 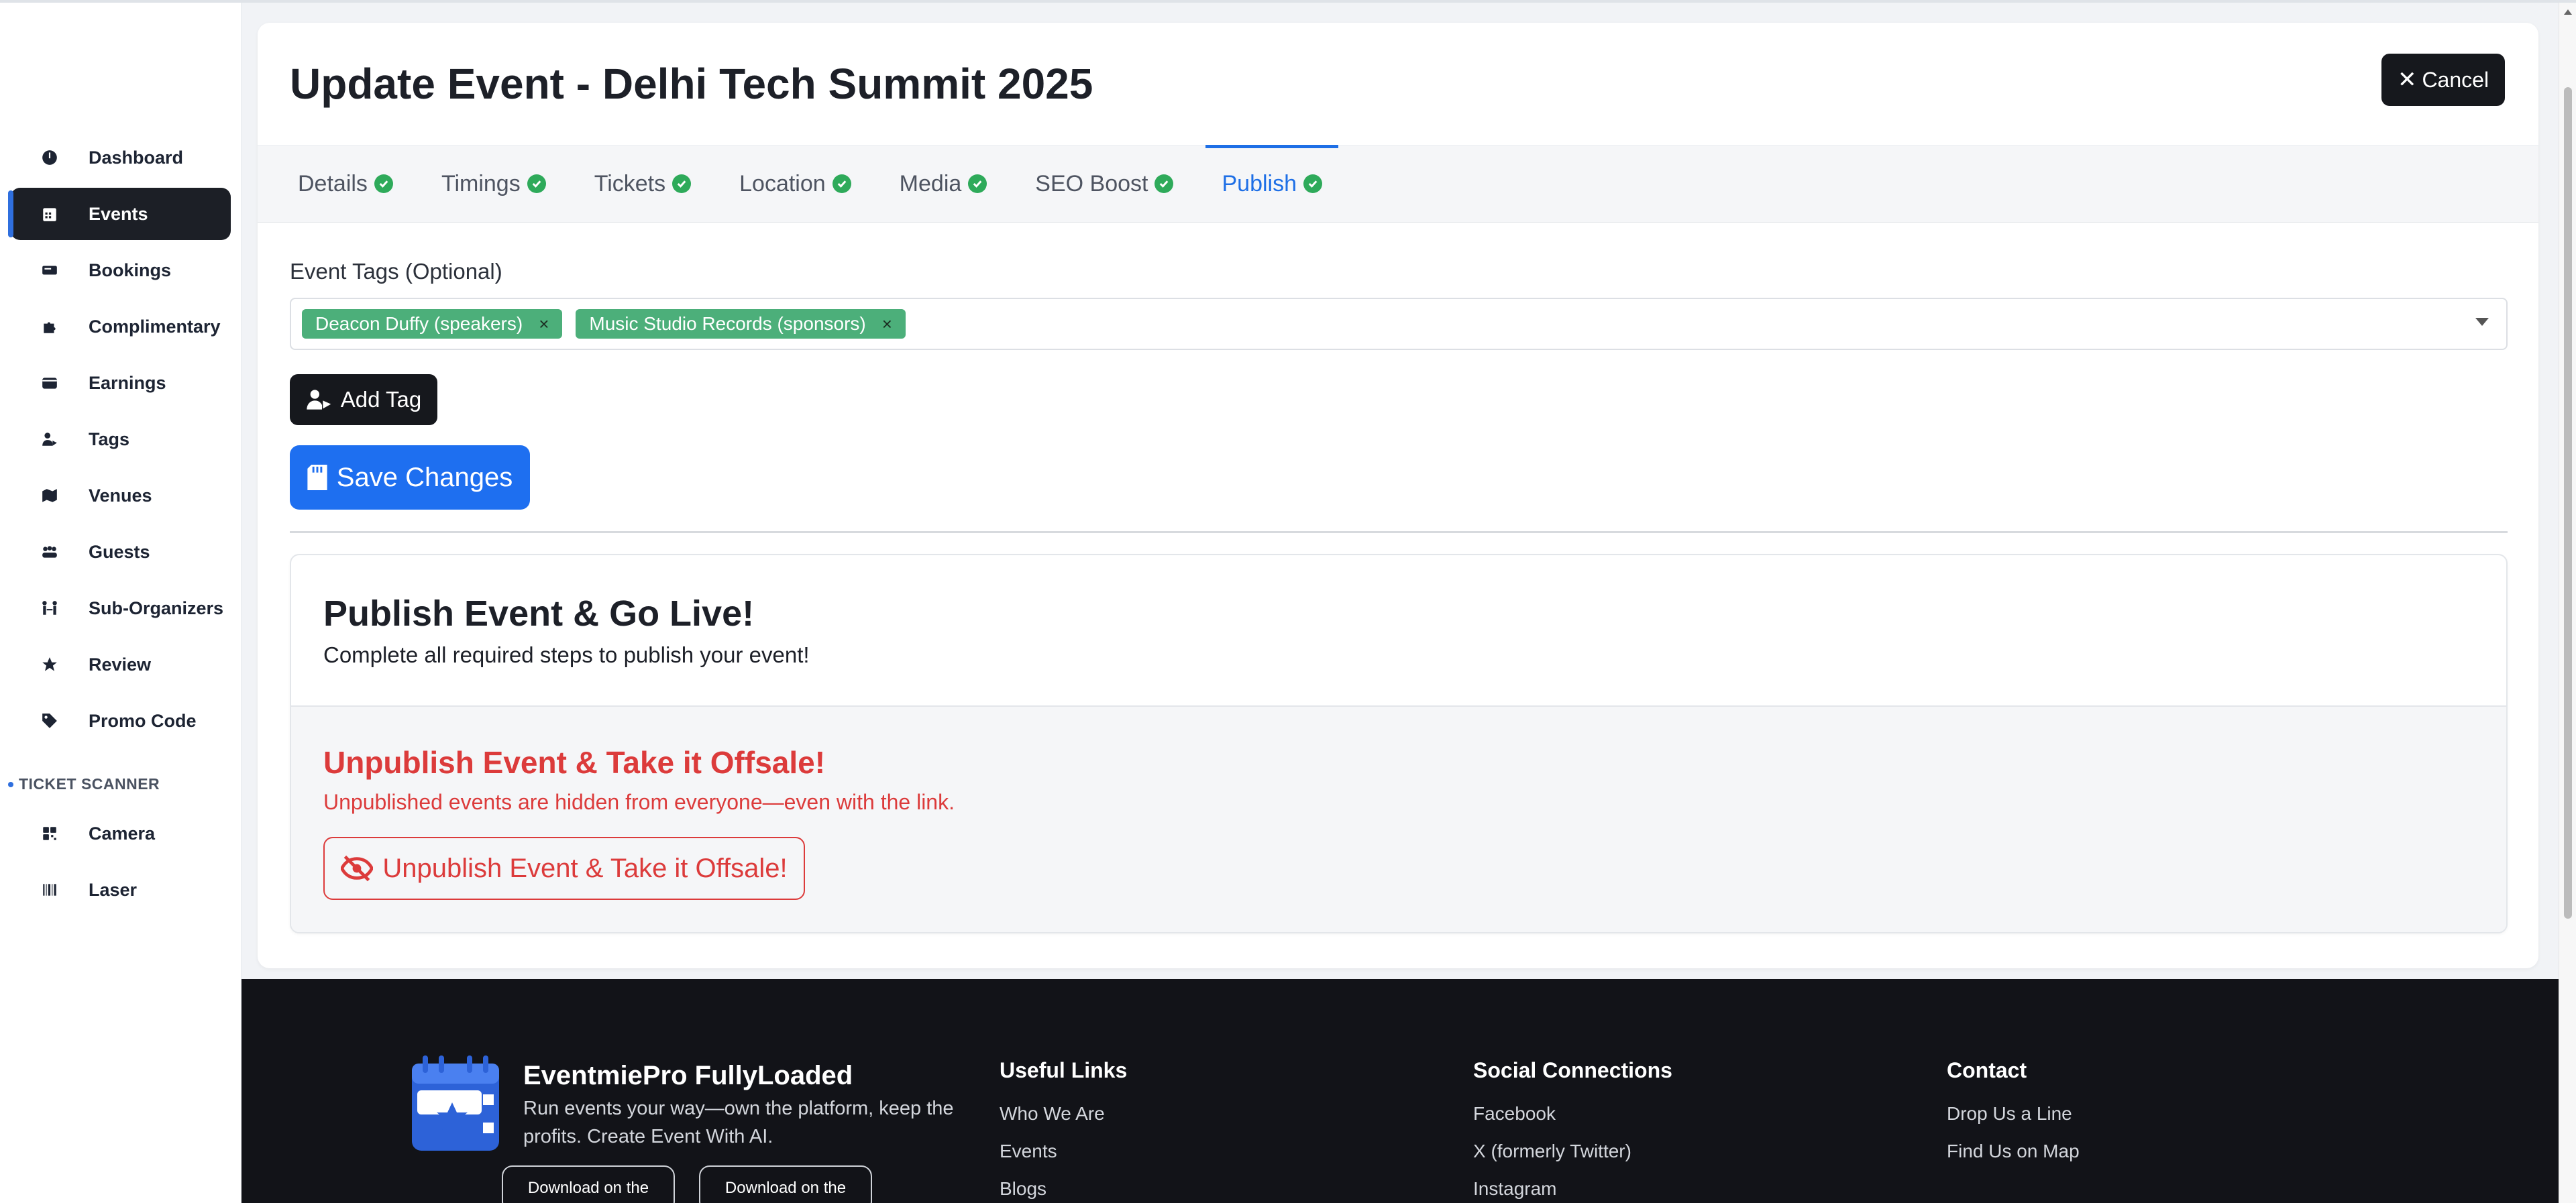 I want to click on tab-tickets: Tickets, so click(x=642, y=184).